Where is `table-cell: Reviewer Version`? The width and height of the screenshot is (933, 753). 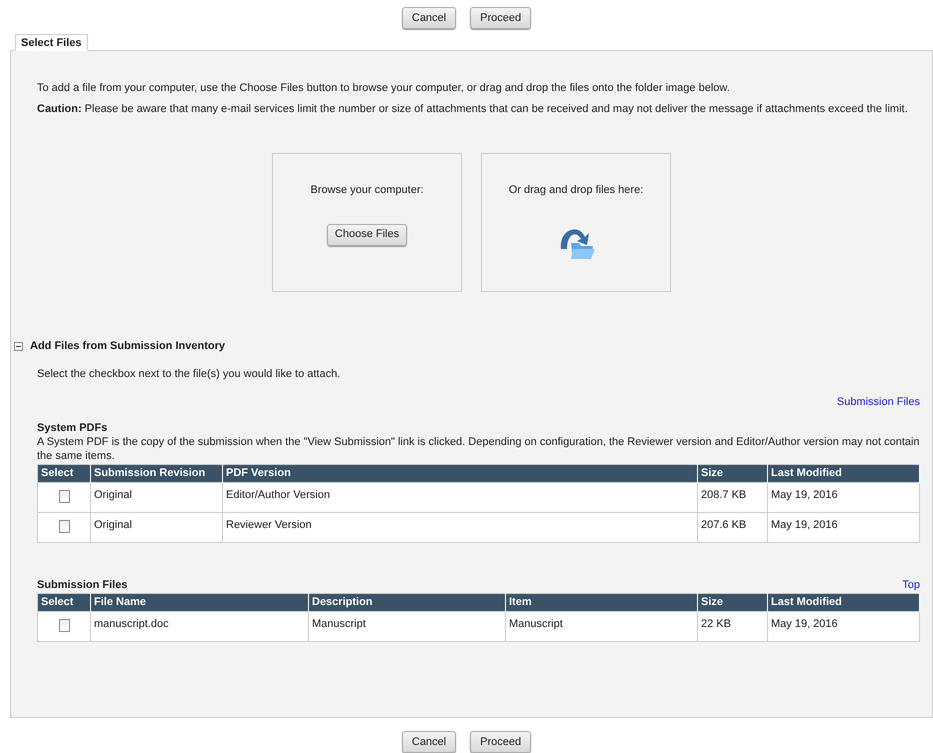 table-cell: Reviewer Version is located at coordinates (269, 525).